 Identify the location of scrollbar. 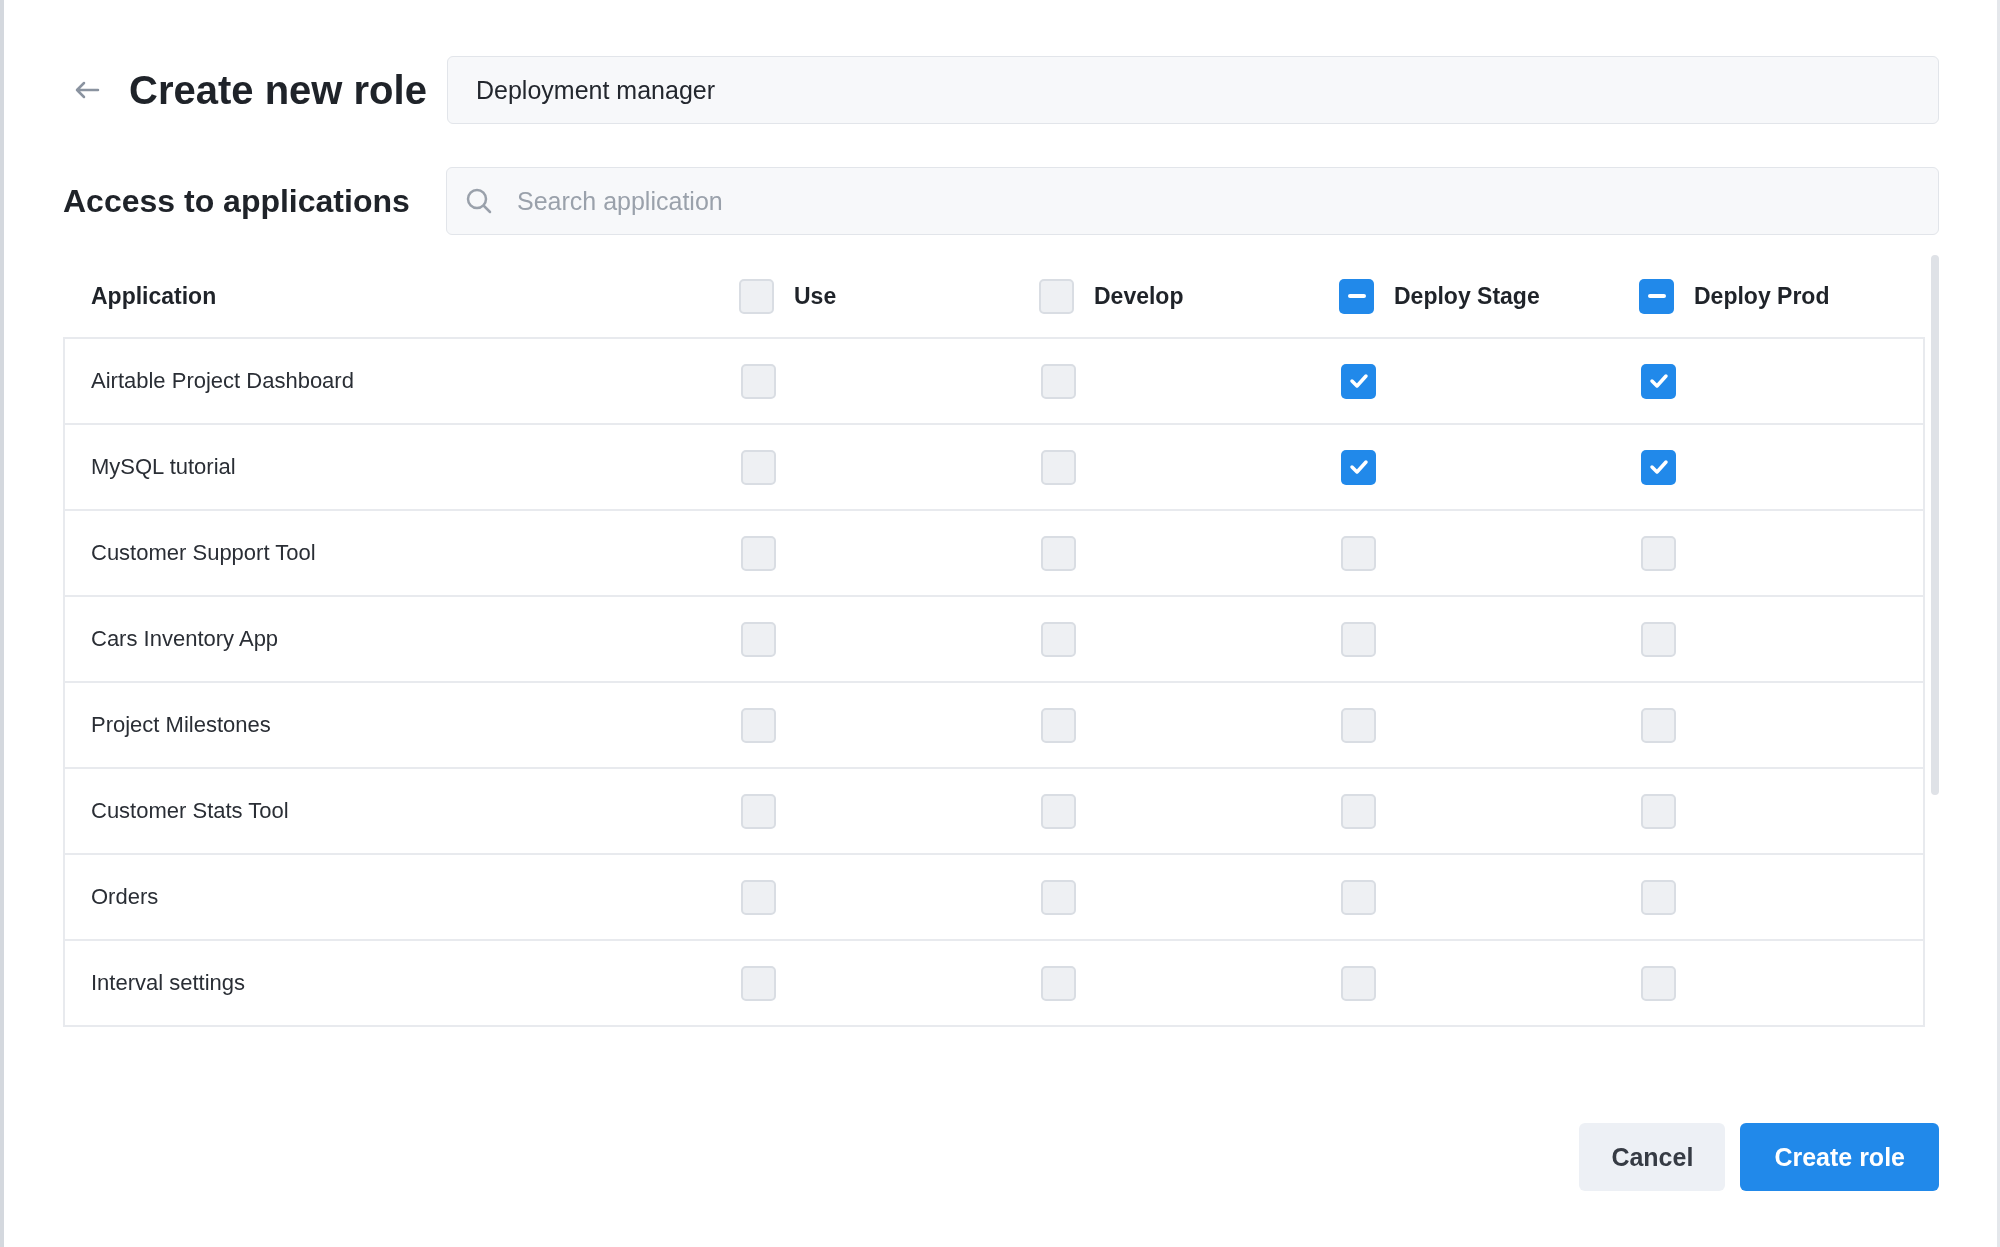
(1935, 525).